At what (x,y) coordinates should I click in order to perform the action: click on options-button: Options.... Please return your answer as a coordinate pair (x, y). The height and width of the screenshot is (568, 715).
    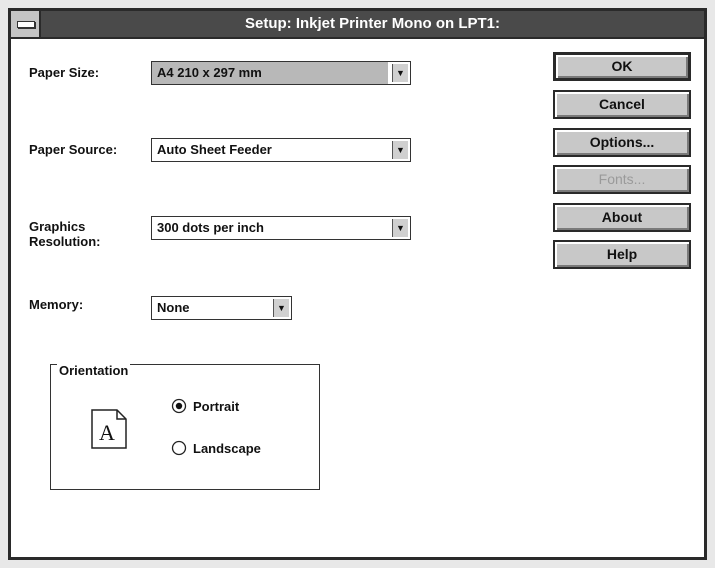
    Looking at the image, I should click on (622, 142).